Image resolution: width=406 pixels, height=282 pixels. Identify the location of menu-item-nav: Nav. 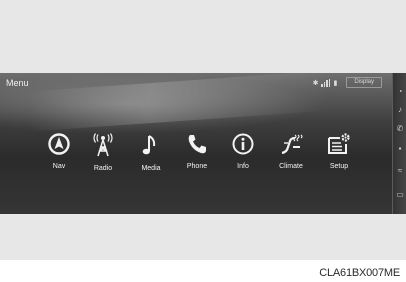
(59, 151).